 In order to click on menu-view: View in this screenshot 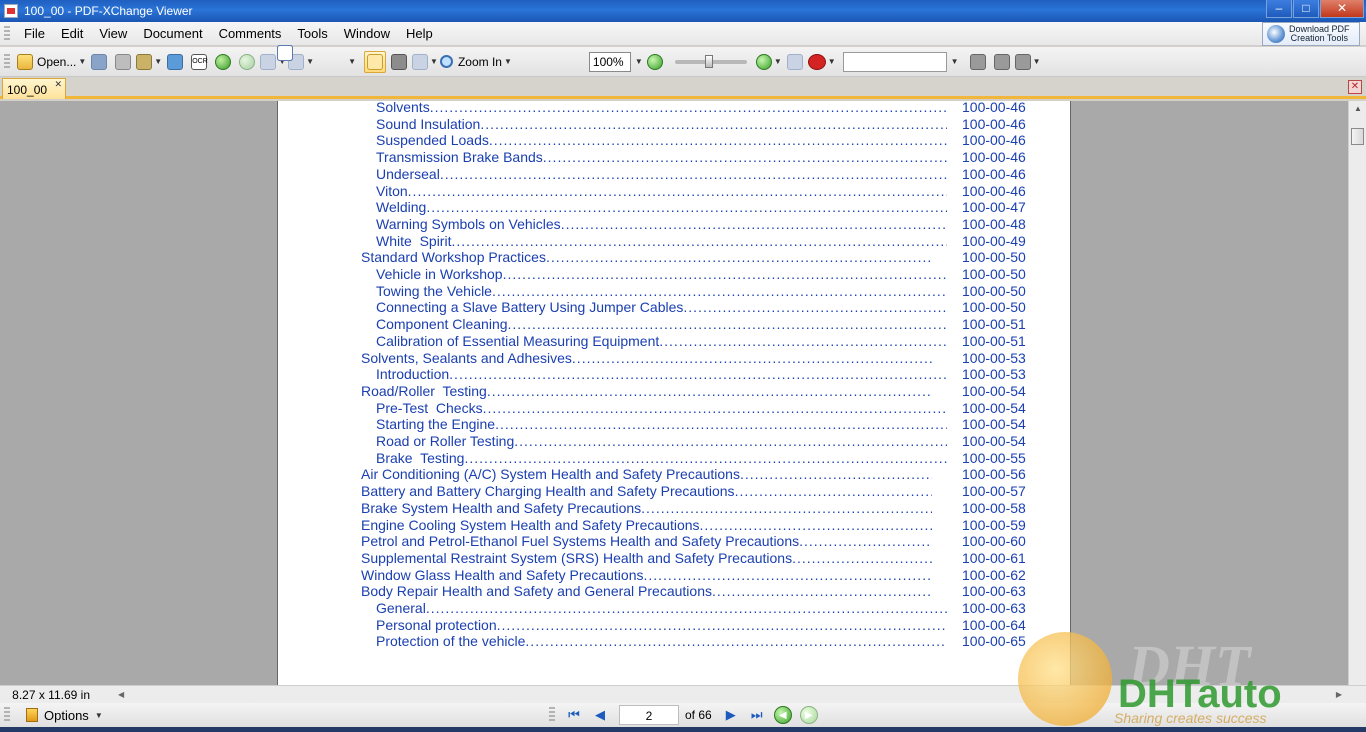, I will do `click(113, 33)`.